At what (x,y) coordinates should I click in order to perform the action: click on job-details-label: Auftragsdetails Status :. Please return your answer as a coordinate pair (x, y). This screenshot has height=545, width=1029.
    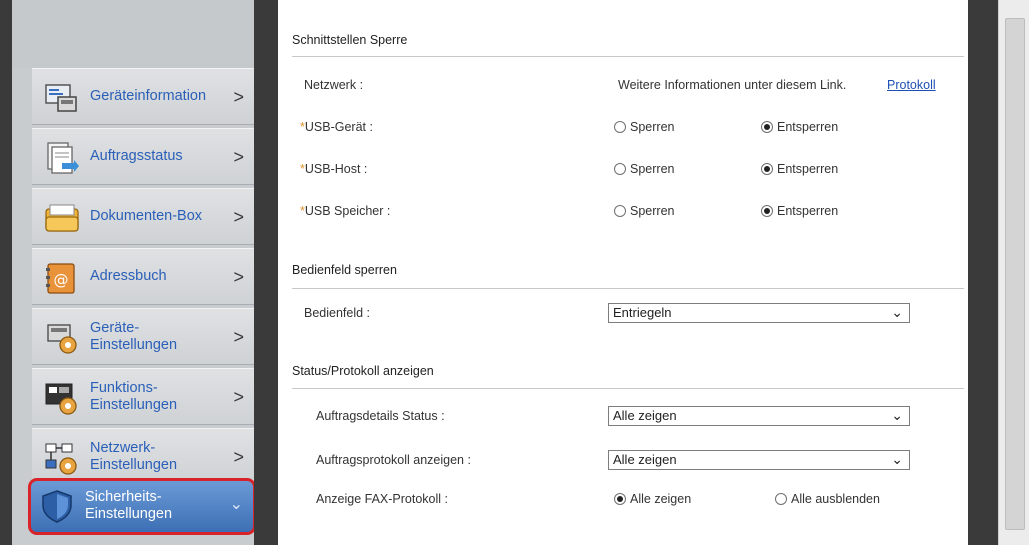
    Looking at the image, I should click on (380, 416).